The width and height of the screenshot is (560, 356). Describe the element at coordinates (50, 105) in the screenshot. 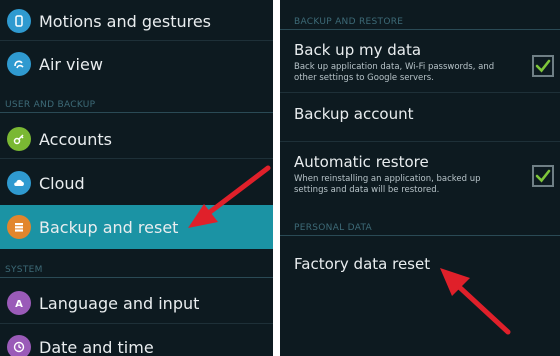

I see `section-header-user-backup: USER AND BACKUP` at that location.